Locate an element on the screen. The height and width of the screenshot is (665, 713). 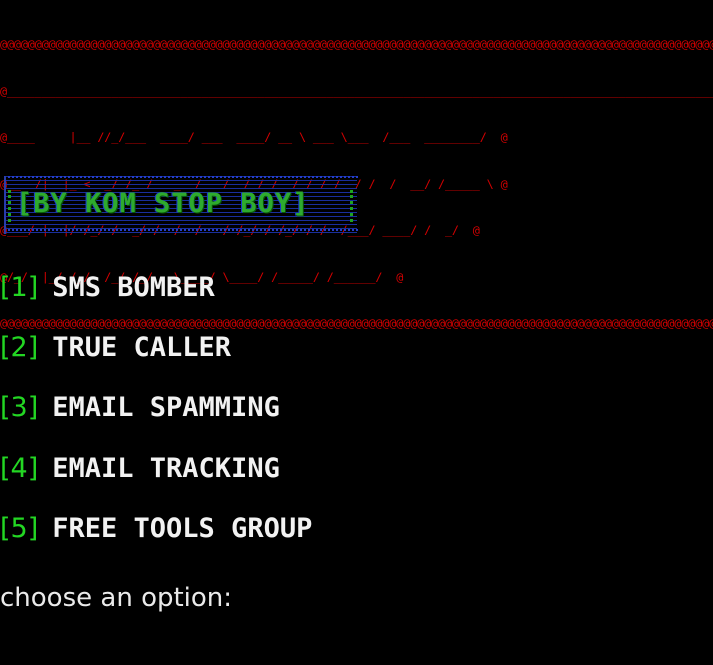
menu-item-true-caller: [2] TRUE CALLER is located at coordinates (115, 347).